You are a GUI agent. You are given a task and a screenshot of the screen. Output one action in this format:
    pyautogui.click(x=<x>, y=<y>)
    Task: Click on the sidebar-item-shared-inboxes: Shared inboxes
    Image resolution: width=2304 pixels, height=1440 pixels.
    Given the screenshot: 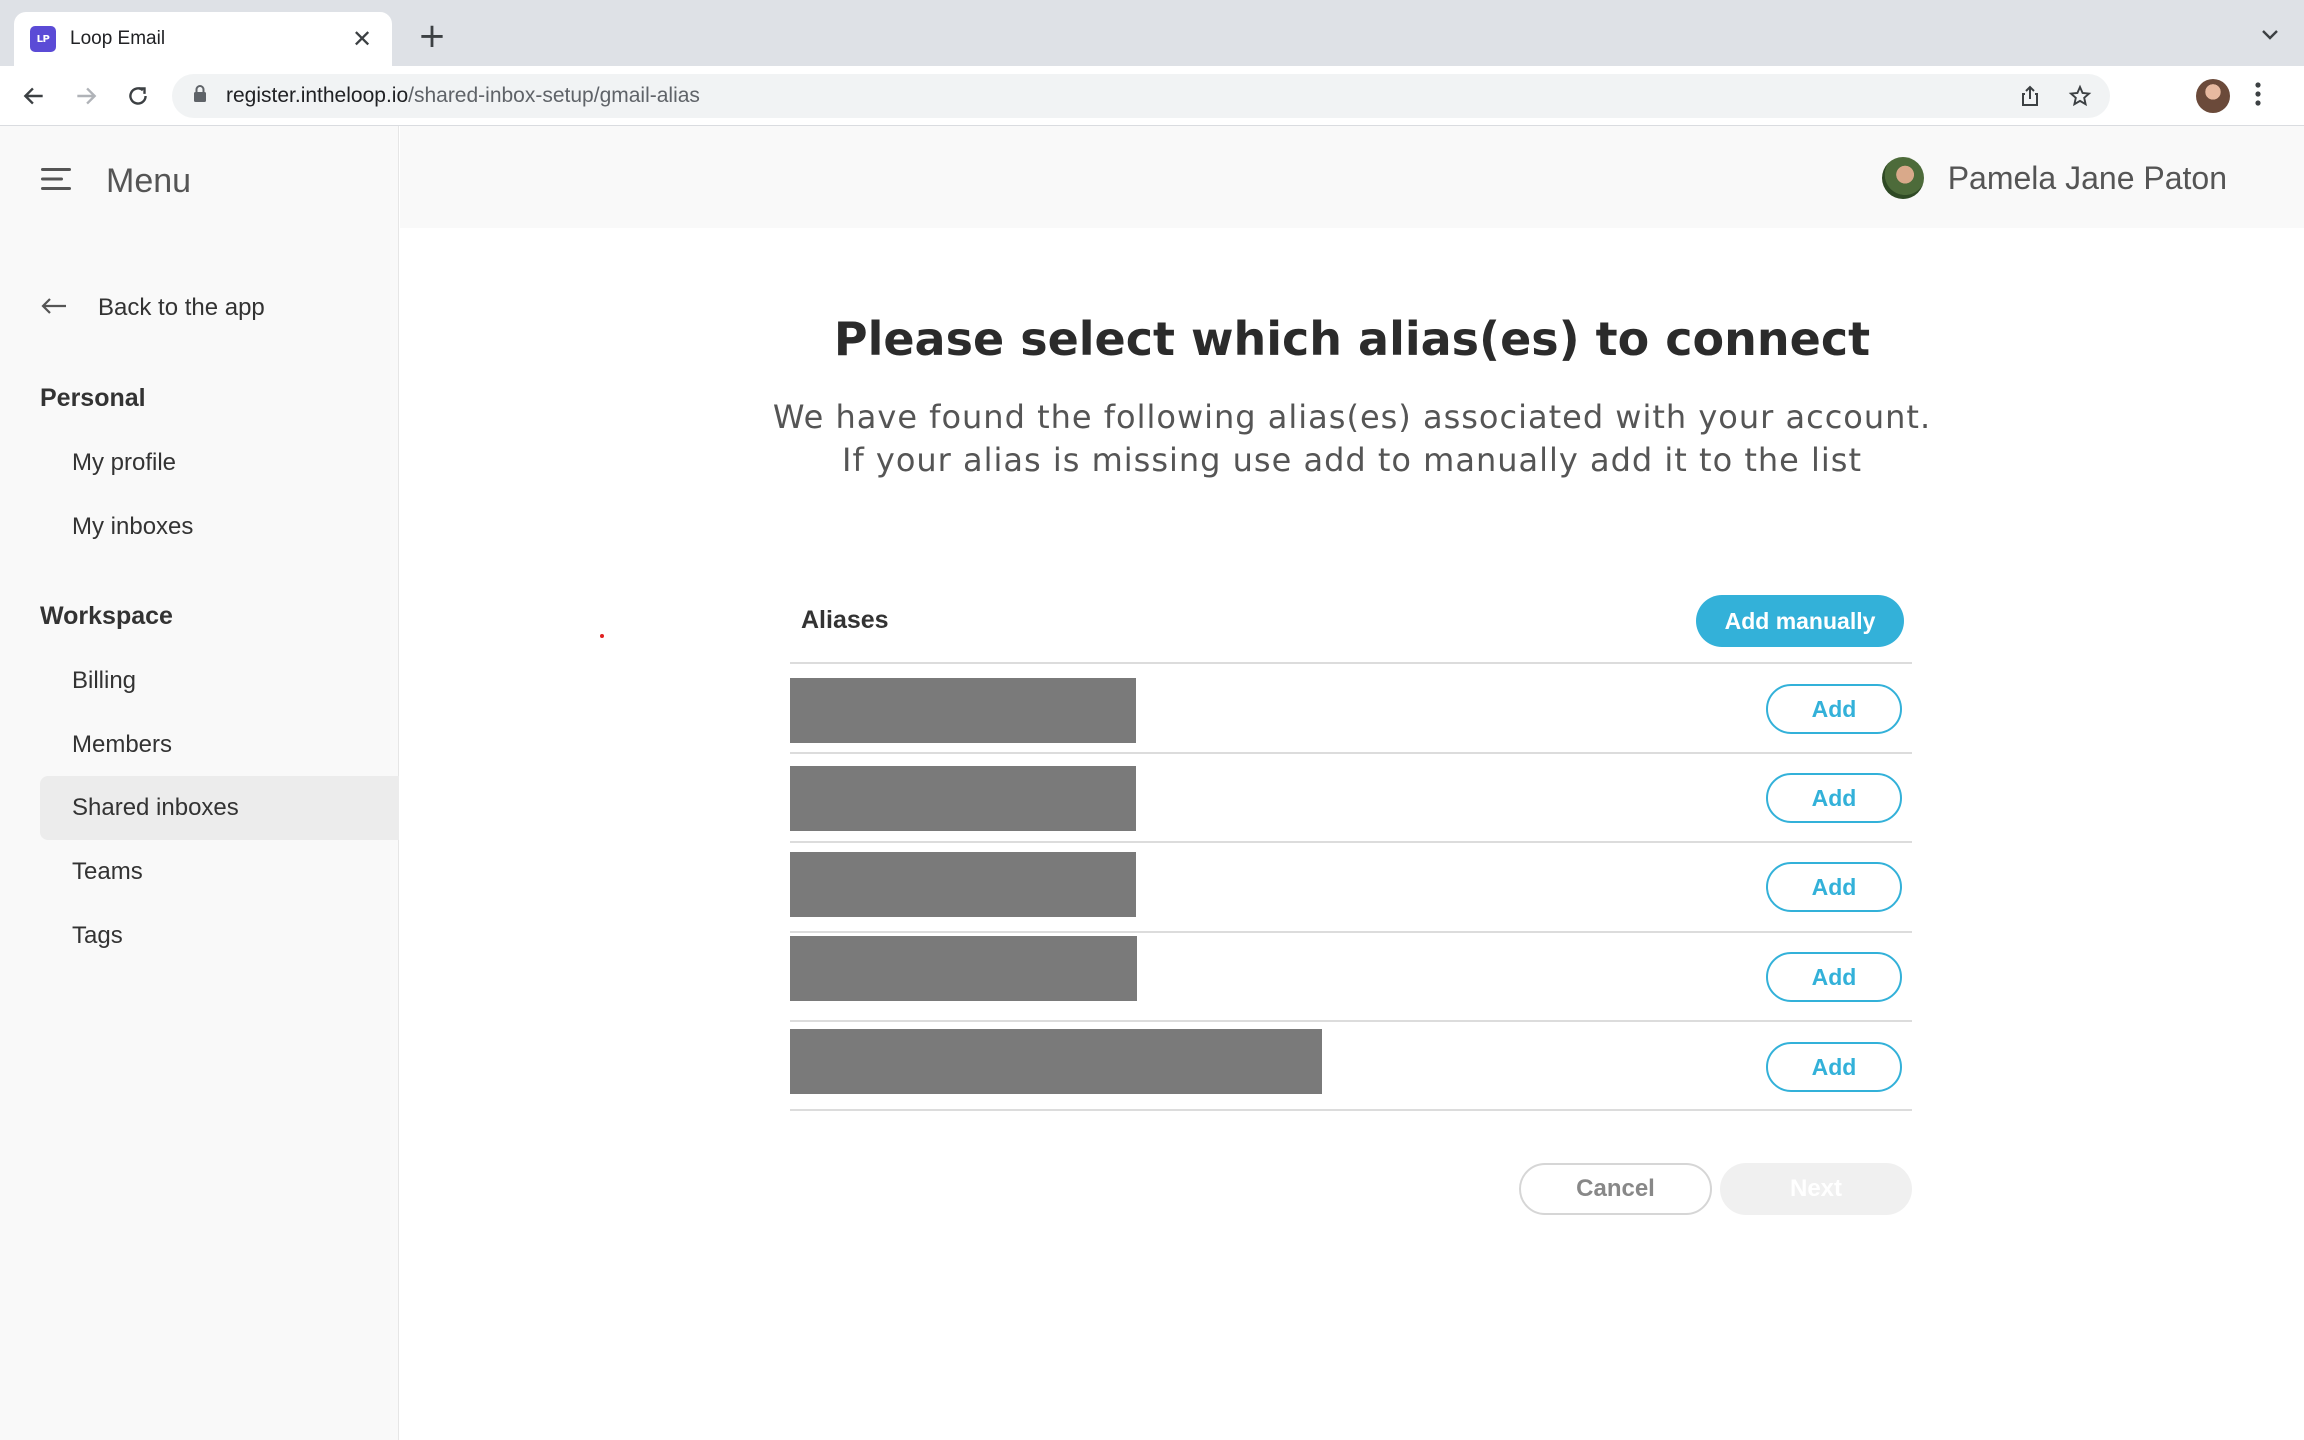 What is the action you would take?
    pyautogui.click(x=219, y=808)
    